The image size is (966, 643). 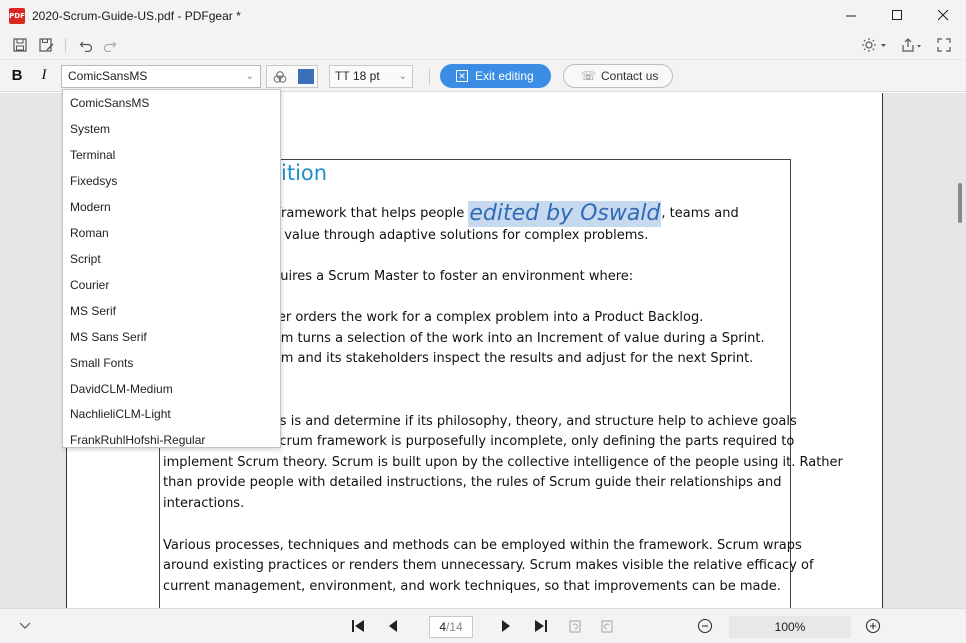 I want to click on font-family-select: ComicSansMS ⌄, so click(x=161, y=76).